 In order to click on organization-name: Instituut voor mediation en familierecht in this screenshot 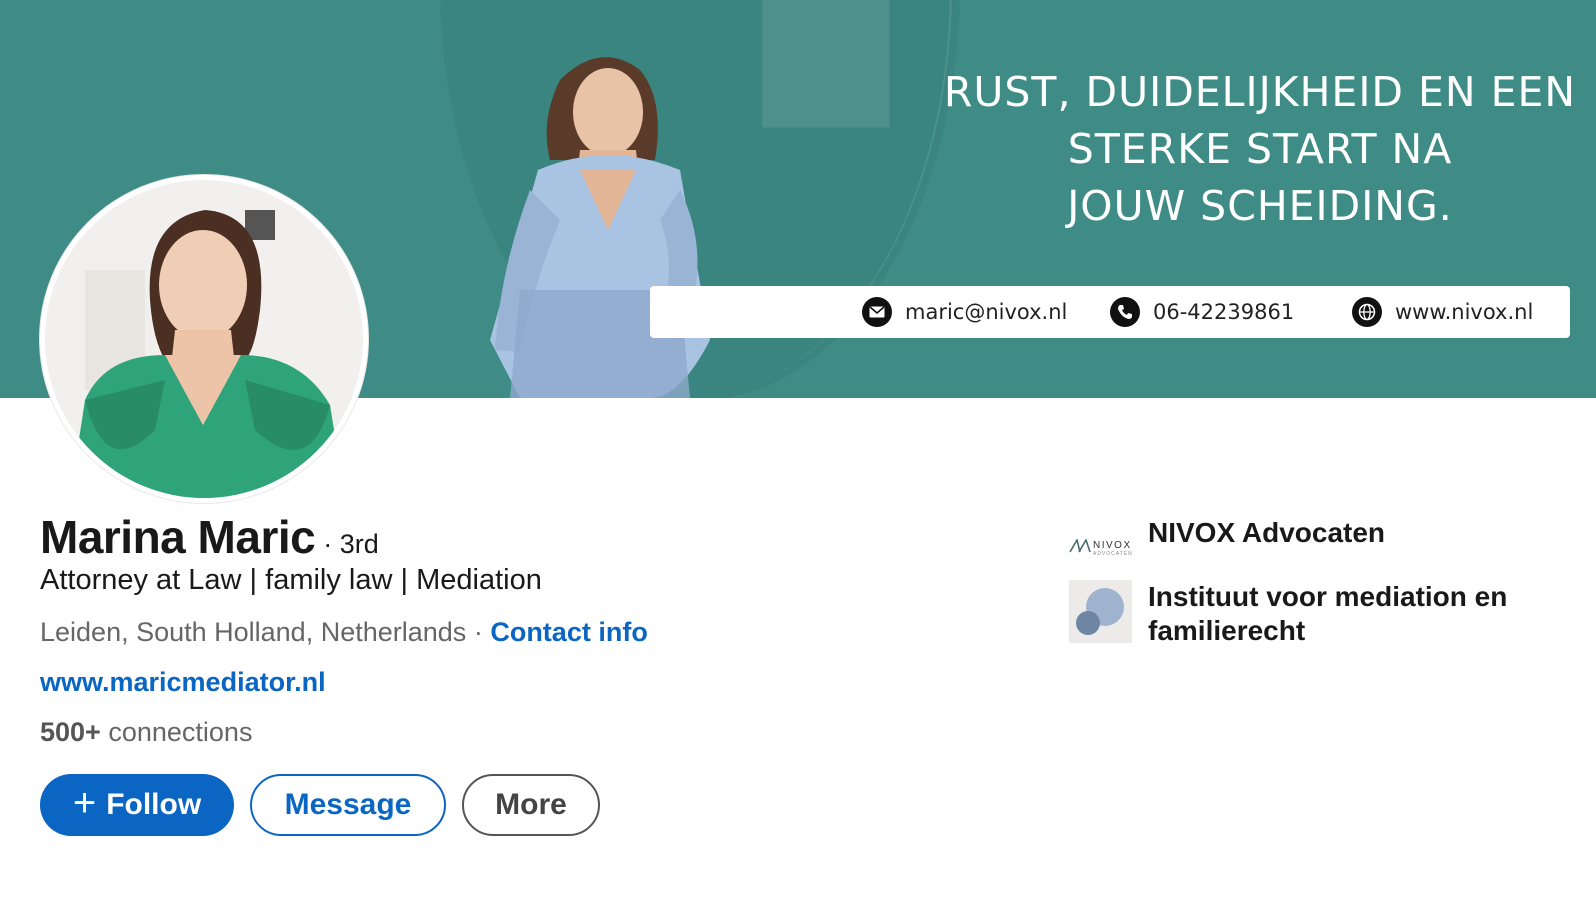, I will do `click(1328, 613)`.